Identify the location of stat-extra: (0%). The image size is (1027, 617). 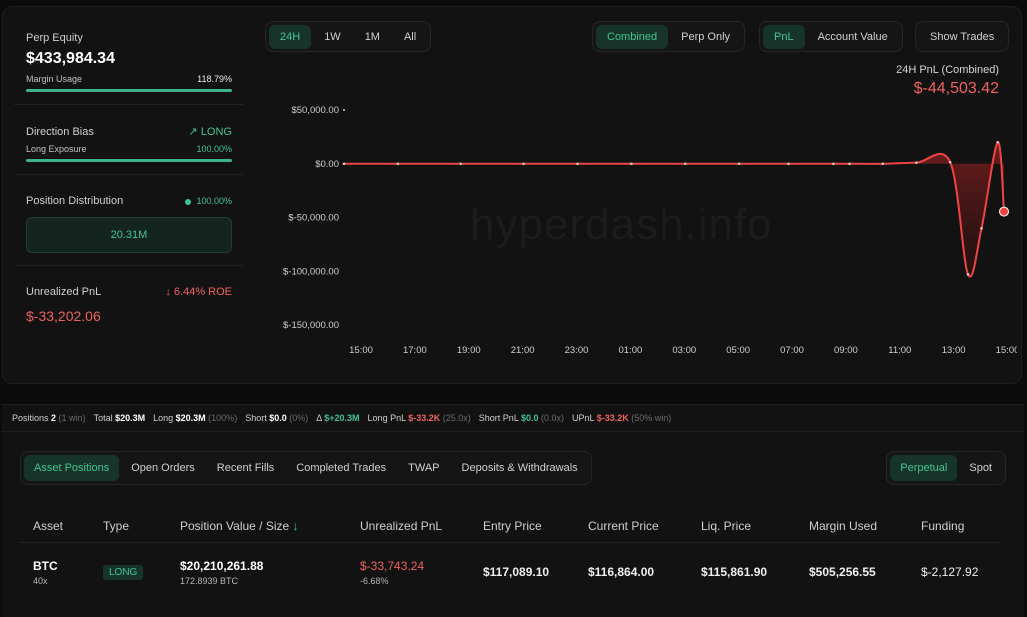
(297, 418).